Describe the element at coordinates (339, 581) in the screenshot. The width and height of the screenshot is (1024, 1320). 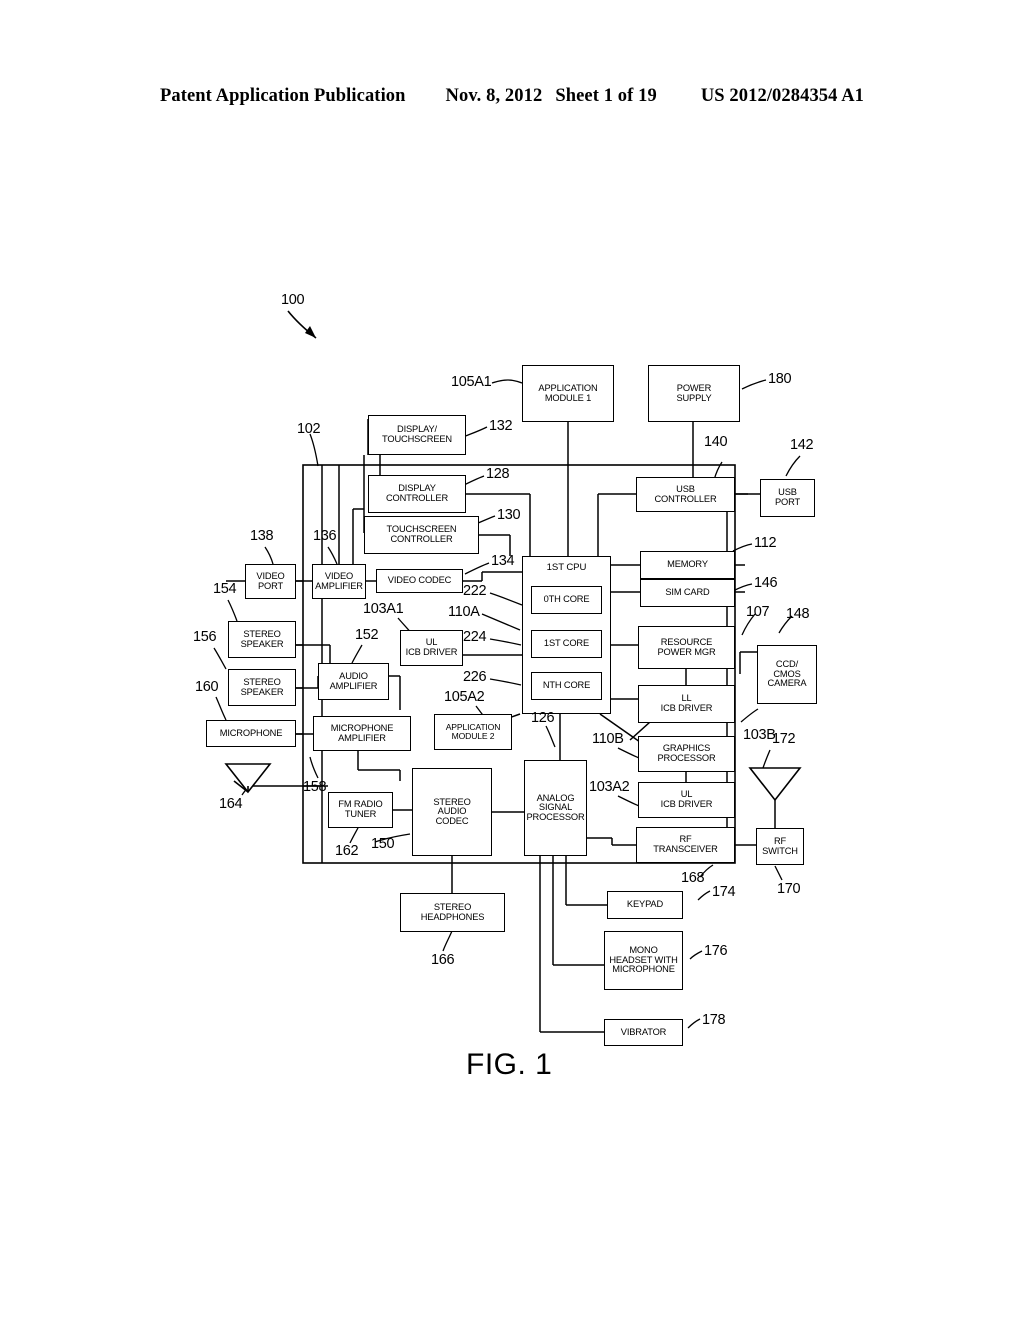
I see `video-amplifier-block: VIDEO AMPLIFIER` at that location.